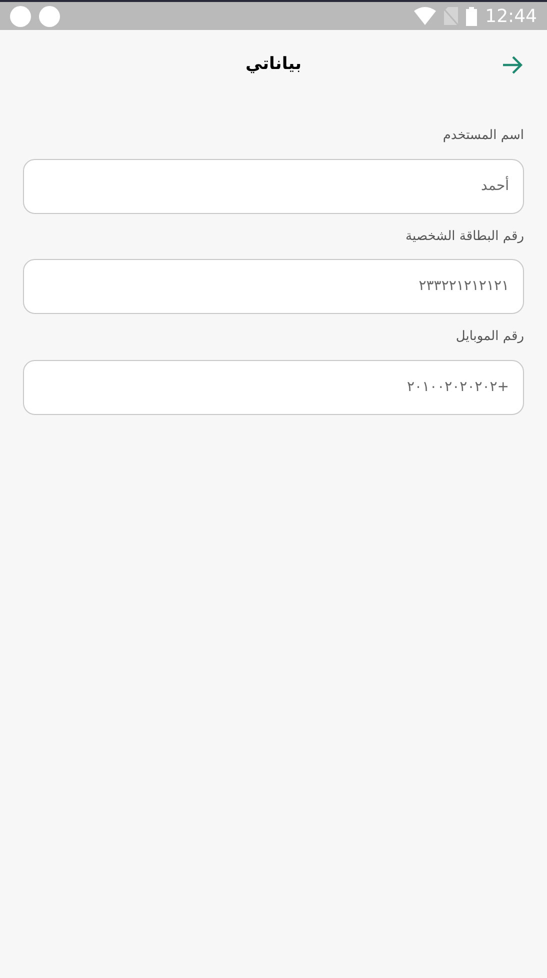 Image resolution: width=547 pixels, height=978 pixels. What do you see at coordinates (483, 136) in the screenshot?
I see `field-label: اسم المستخدم` at bounding box center [483, 136].